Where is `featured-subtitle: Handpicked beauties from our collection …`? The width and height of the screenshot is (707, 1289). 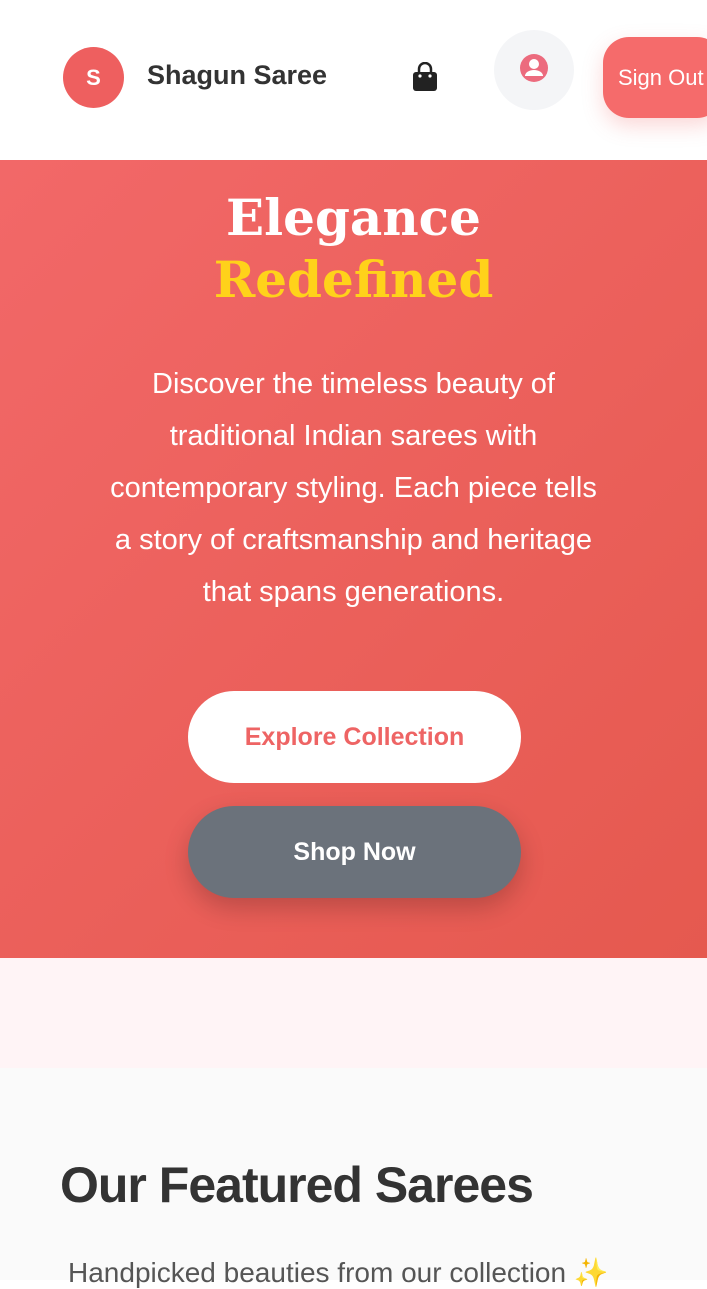 featured-subtitle: Handpicked beauties from our collection … is located at coordinates (338, 1272).